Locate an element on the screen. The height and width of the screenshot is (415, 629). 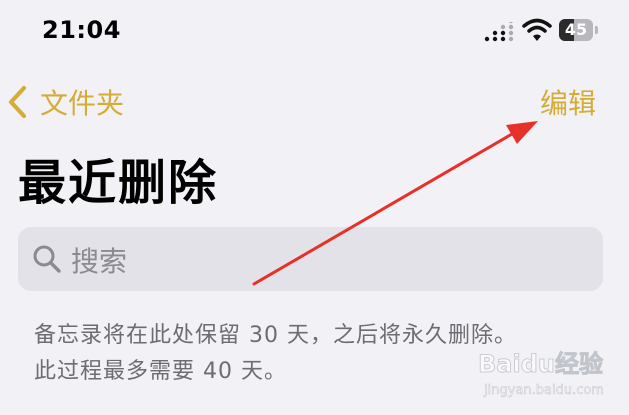
retention-info-line: 备忘录将在此处保留 30 天，之后将永久删除。 is located at coordinates (275, 335).